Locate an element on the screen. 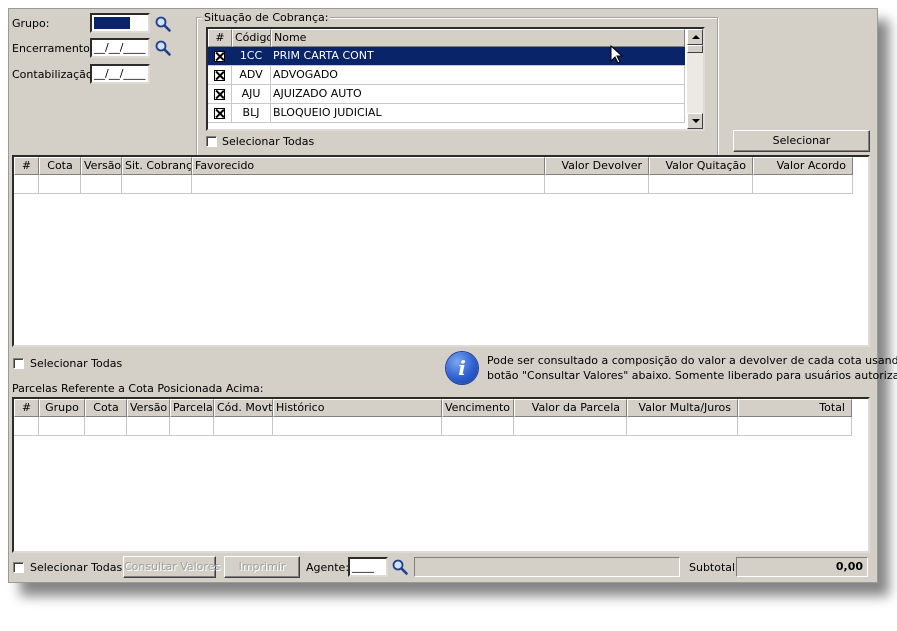 The width and height of the screenshot is (897, 631). parcelas-header-hash: # is located at coordinates (26, 408).